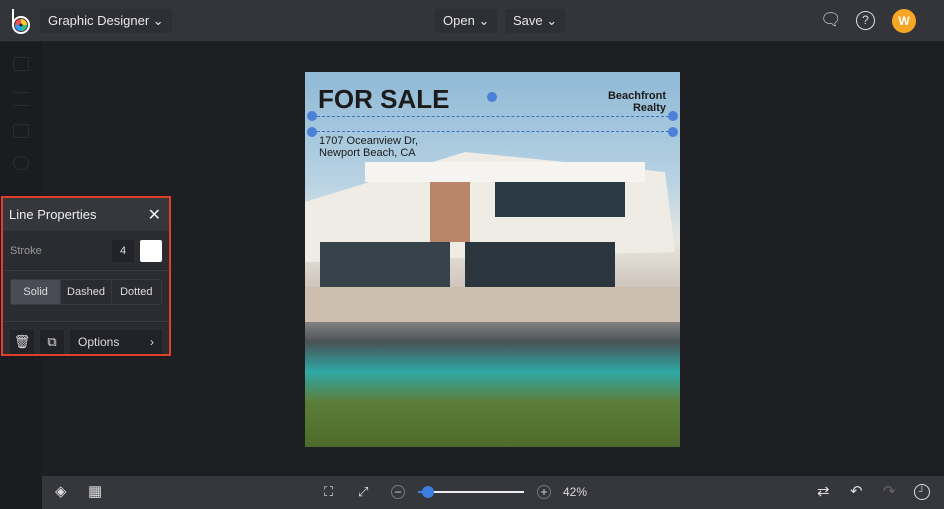 This screenshot has width=944, height=509. I want to click on bottom-bar: ◈ ▦ ⛶ ⤢ − + 42% ⇄ ↶ ↷ ┘, so click(493, 492).